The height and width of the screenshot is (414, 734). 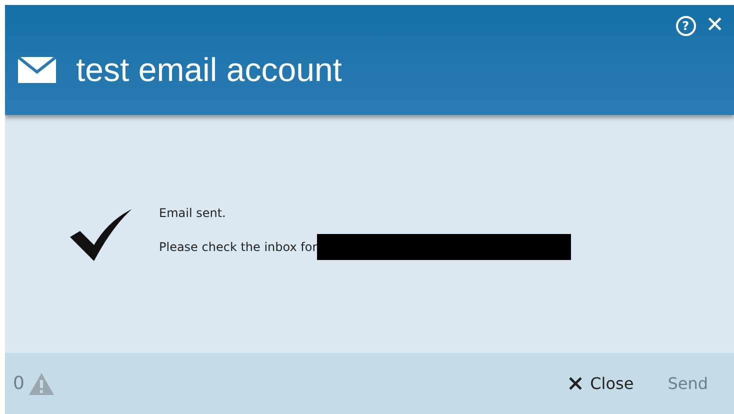 What do you see at coordinates (18, 383) in the screenshot?
I see `warning-count: 0` at bounding box center [18, 383].